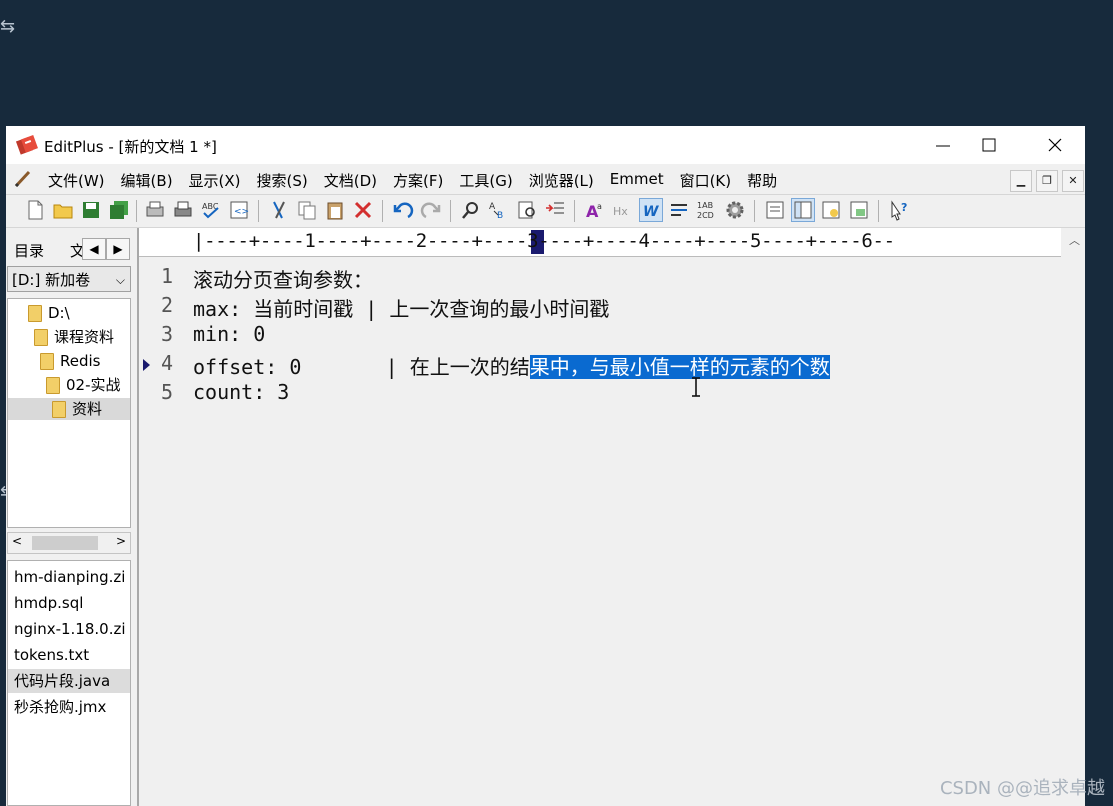 The height and width of the screenshot is (806, 1113). I want to click on tree-item-label: 资料, so click(87, 409).